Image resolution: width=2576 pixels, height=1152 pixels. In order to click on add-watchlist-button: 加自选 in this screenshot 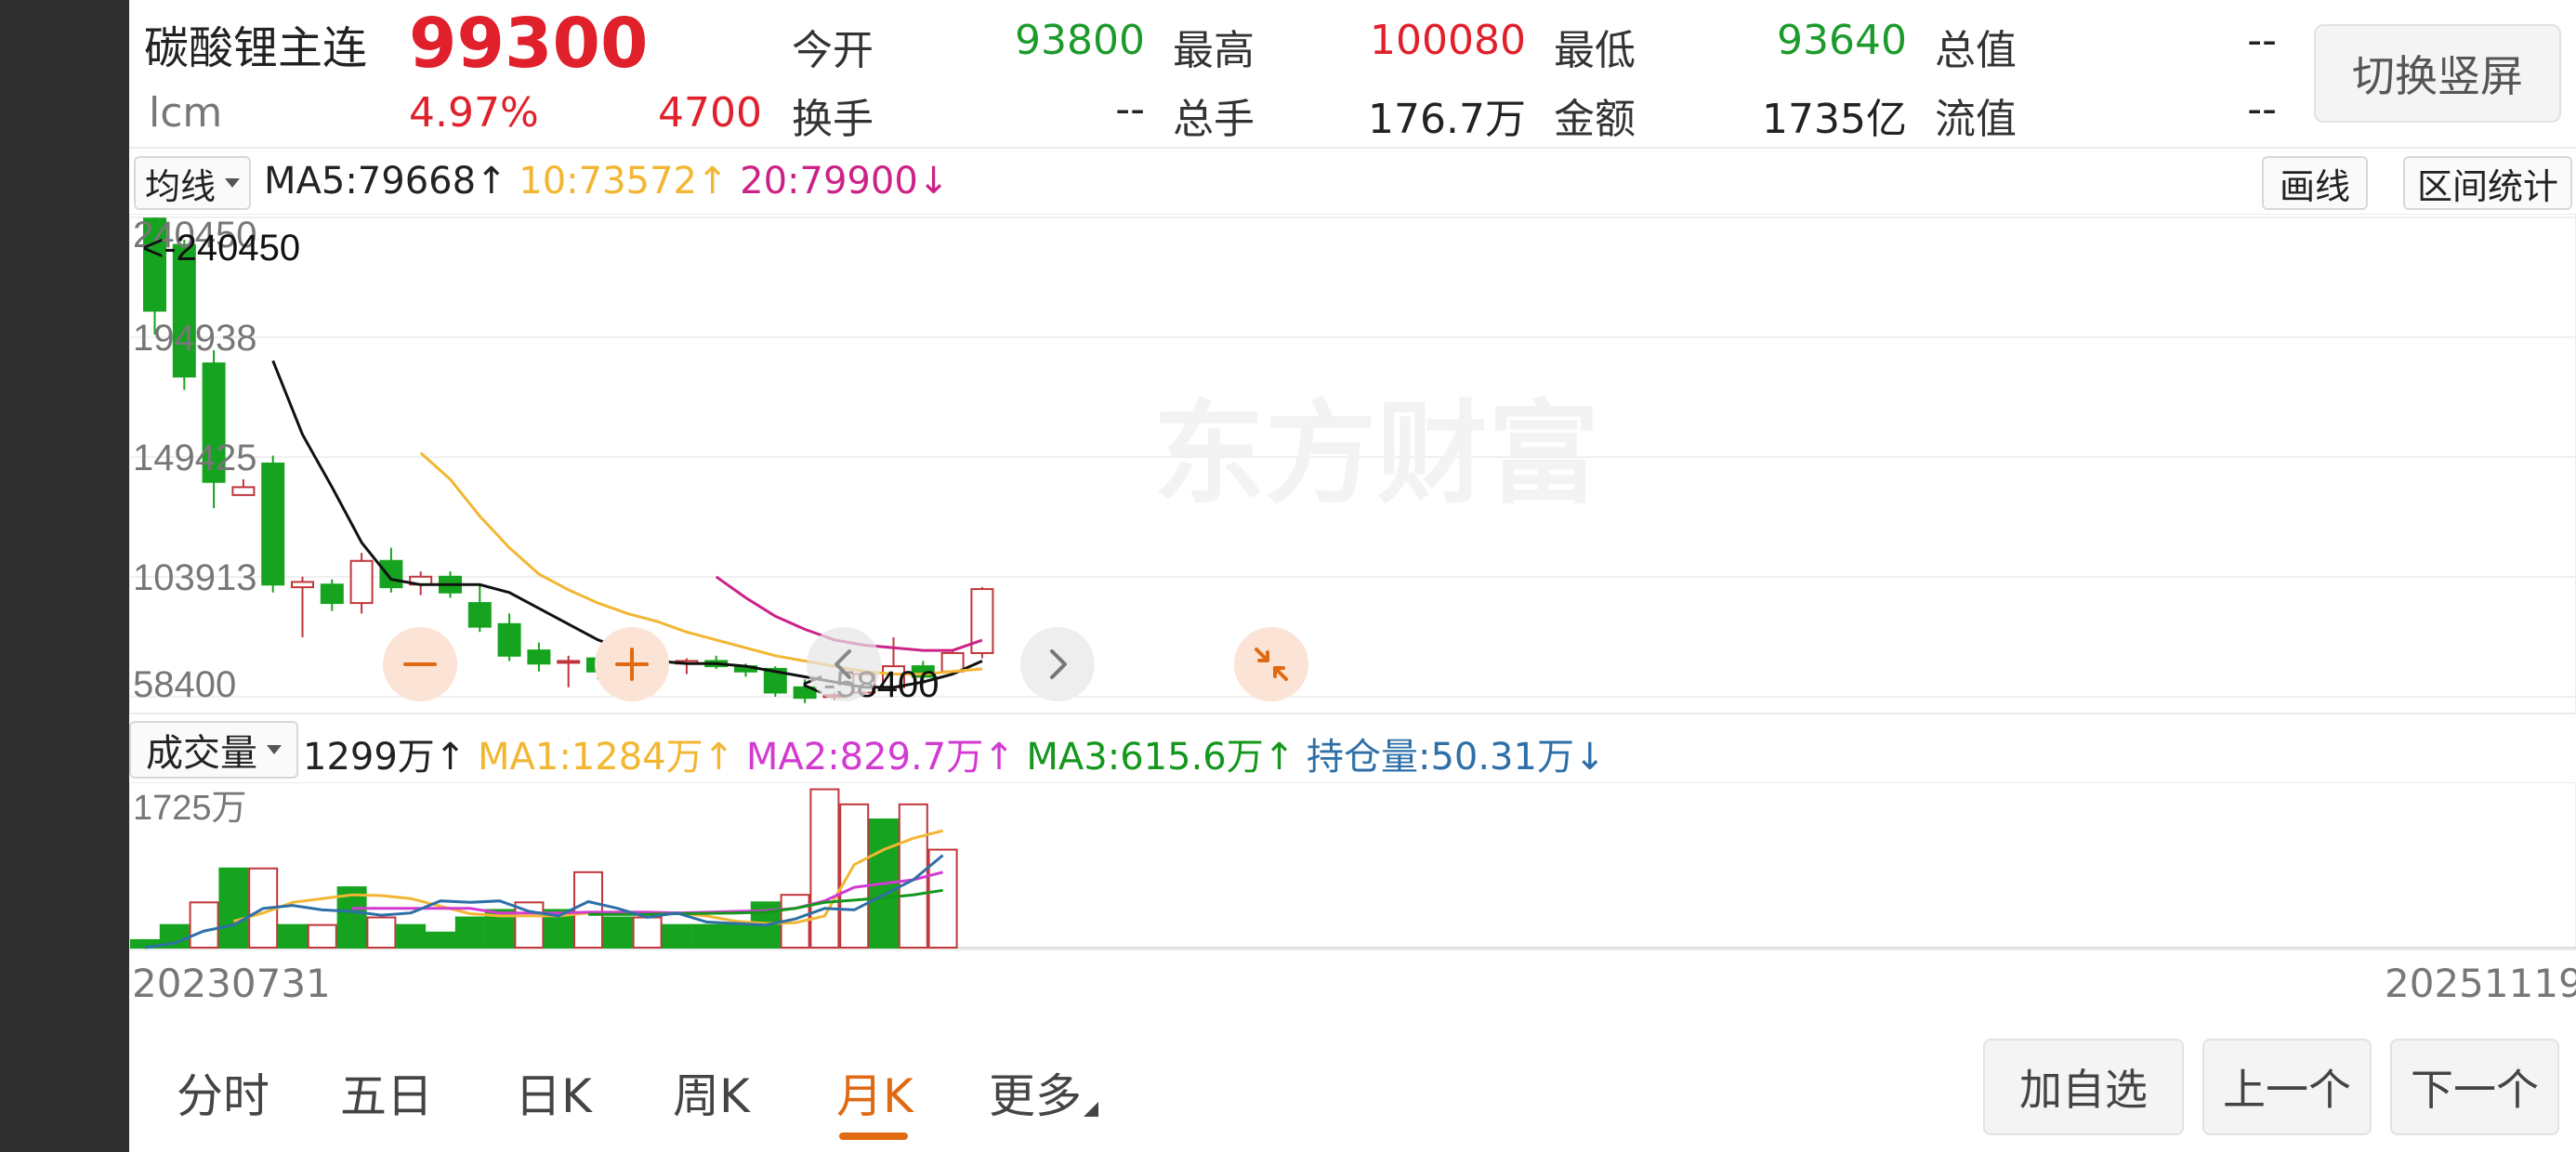, I will do `click(2083, 1087)`.